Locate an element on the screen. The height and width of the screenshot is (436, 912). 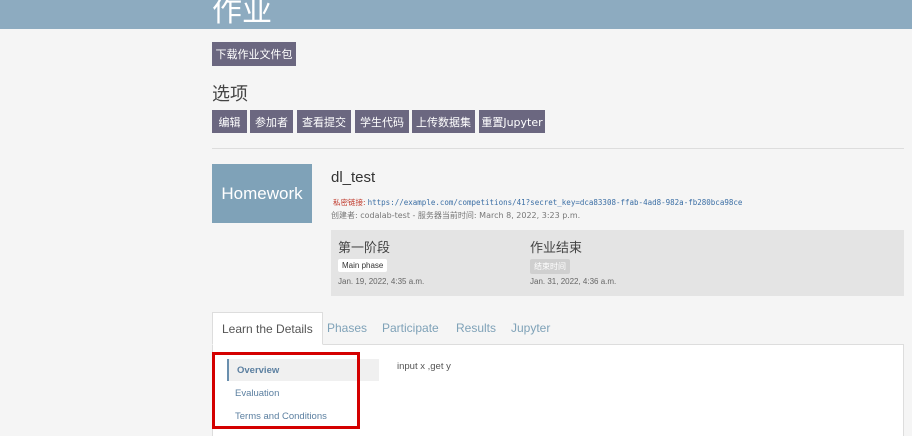
phase-2-date: Jan. 31, 2022, 4:36 a.m. is located at coordinates (573, 281).